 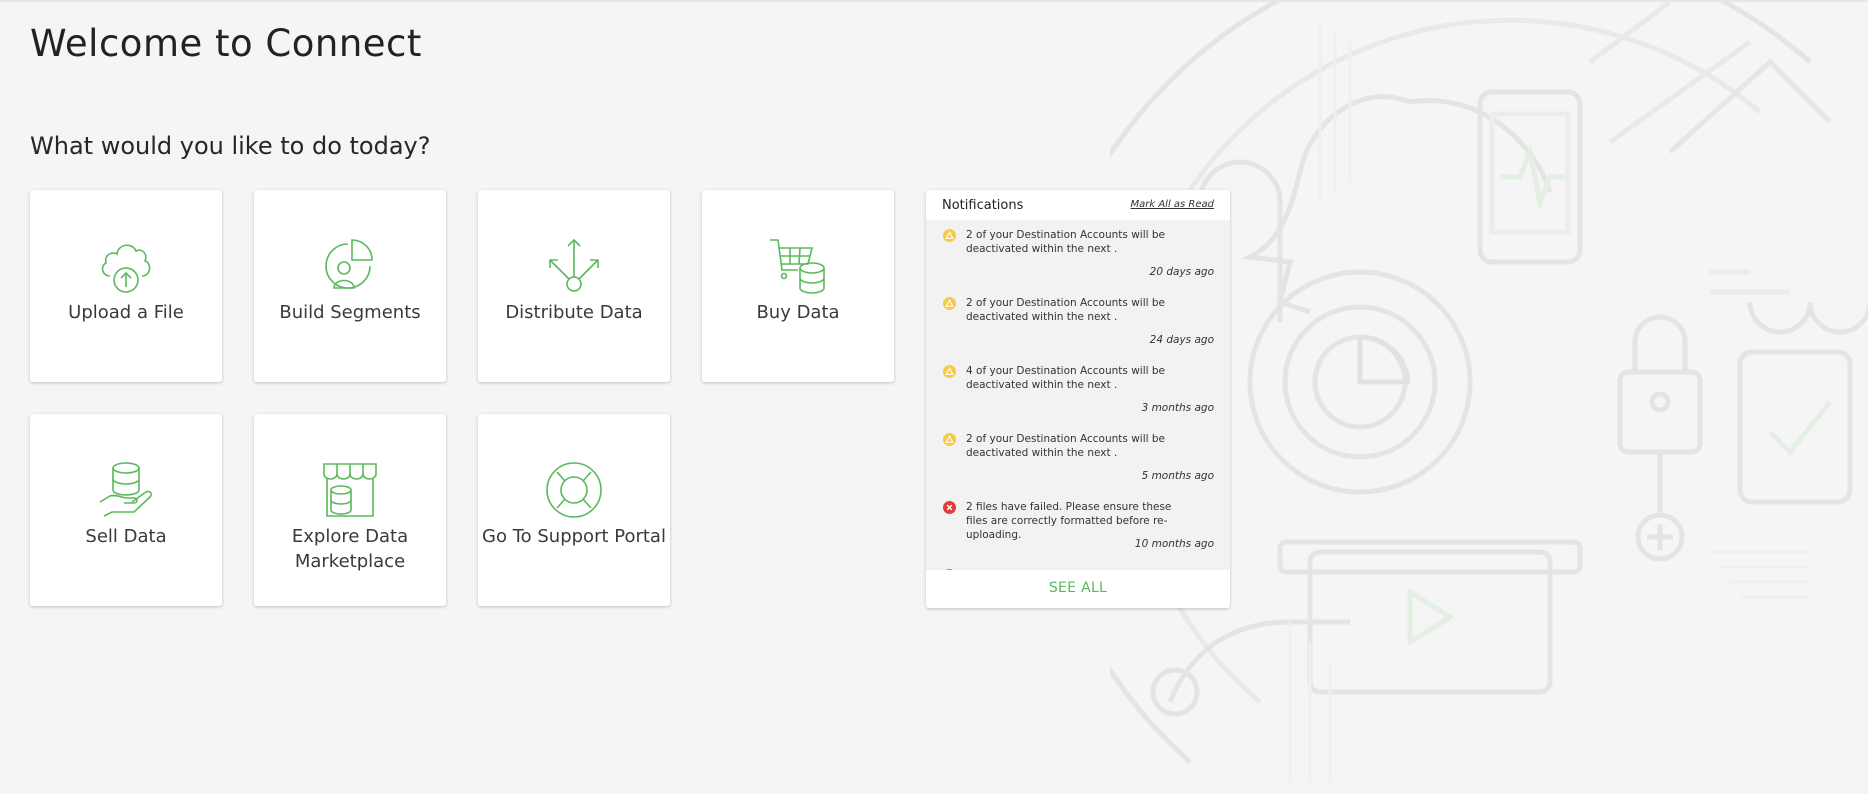 I want to click on hand-database-icon, so click(x=126, y=489).